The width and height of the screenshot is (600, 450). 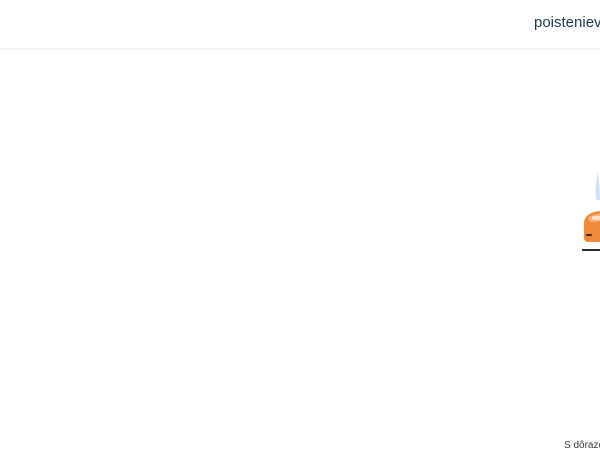 I want to click on footer-tagline: S dôrazo, so click(x=582, y=445).